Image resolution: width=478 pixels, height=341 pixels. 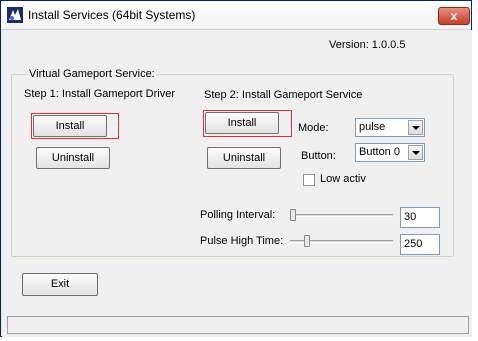 I want to click on group-label: Virtual Gameport Service:, so click(x=92, y=74).